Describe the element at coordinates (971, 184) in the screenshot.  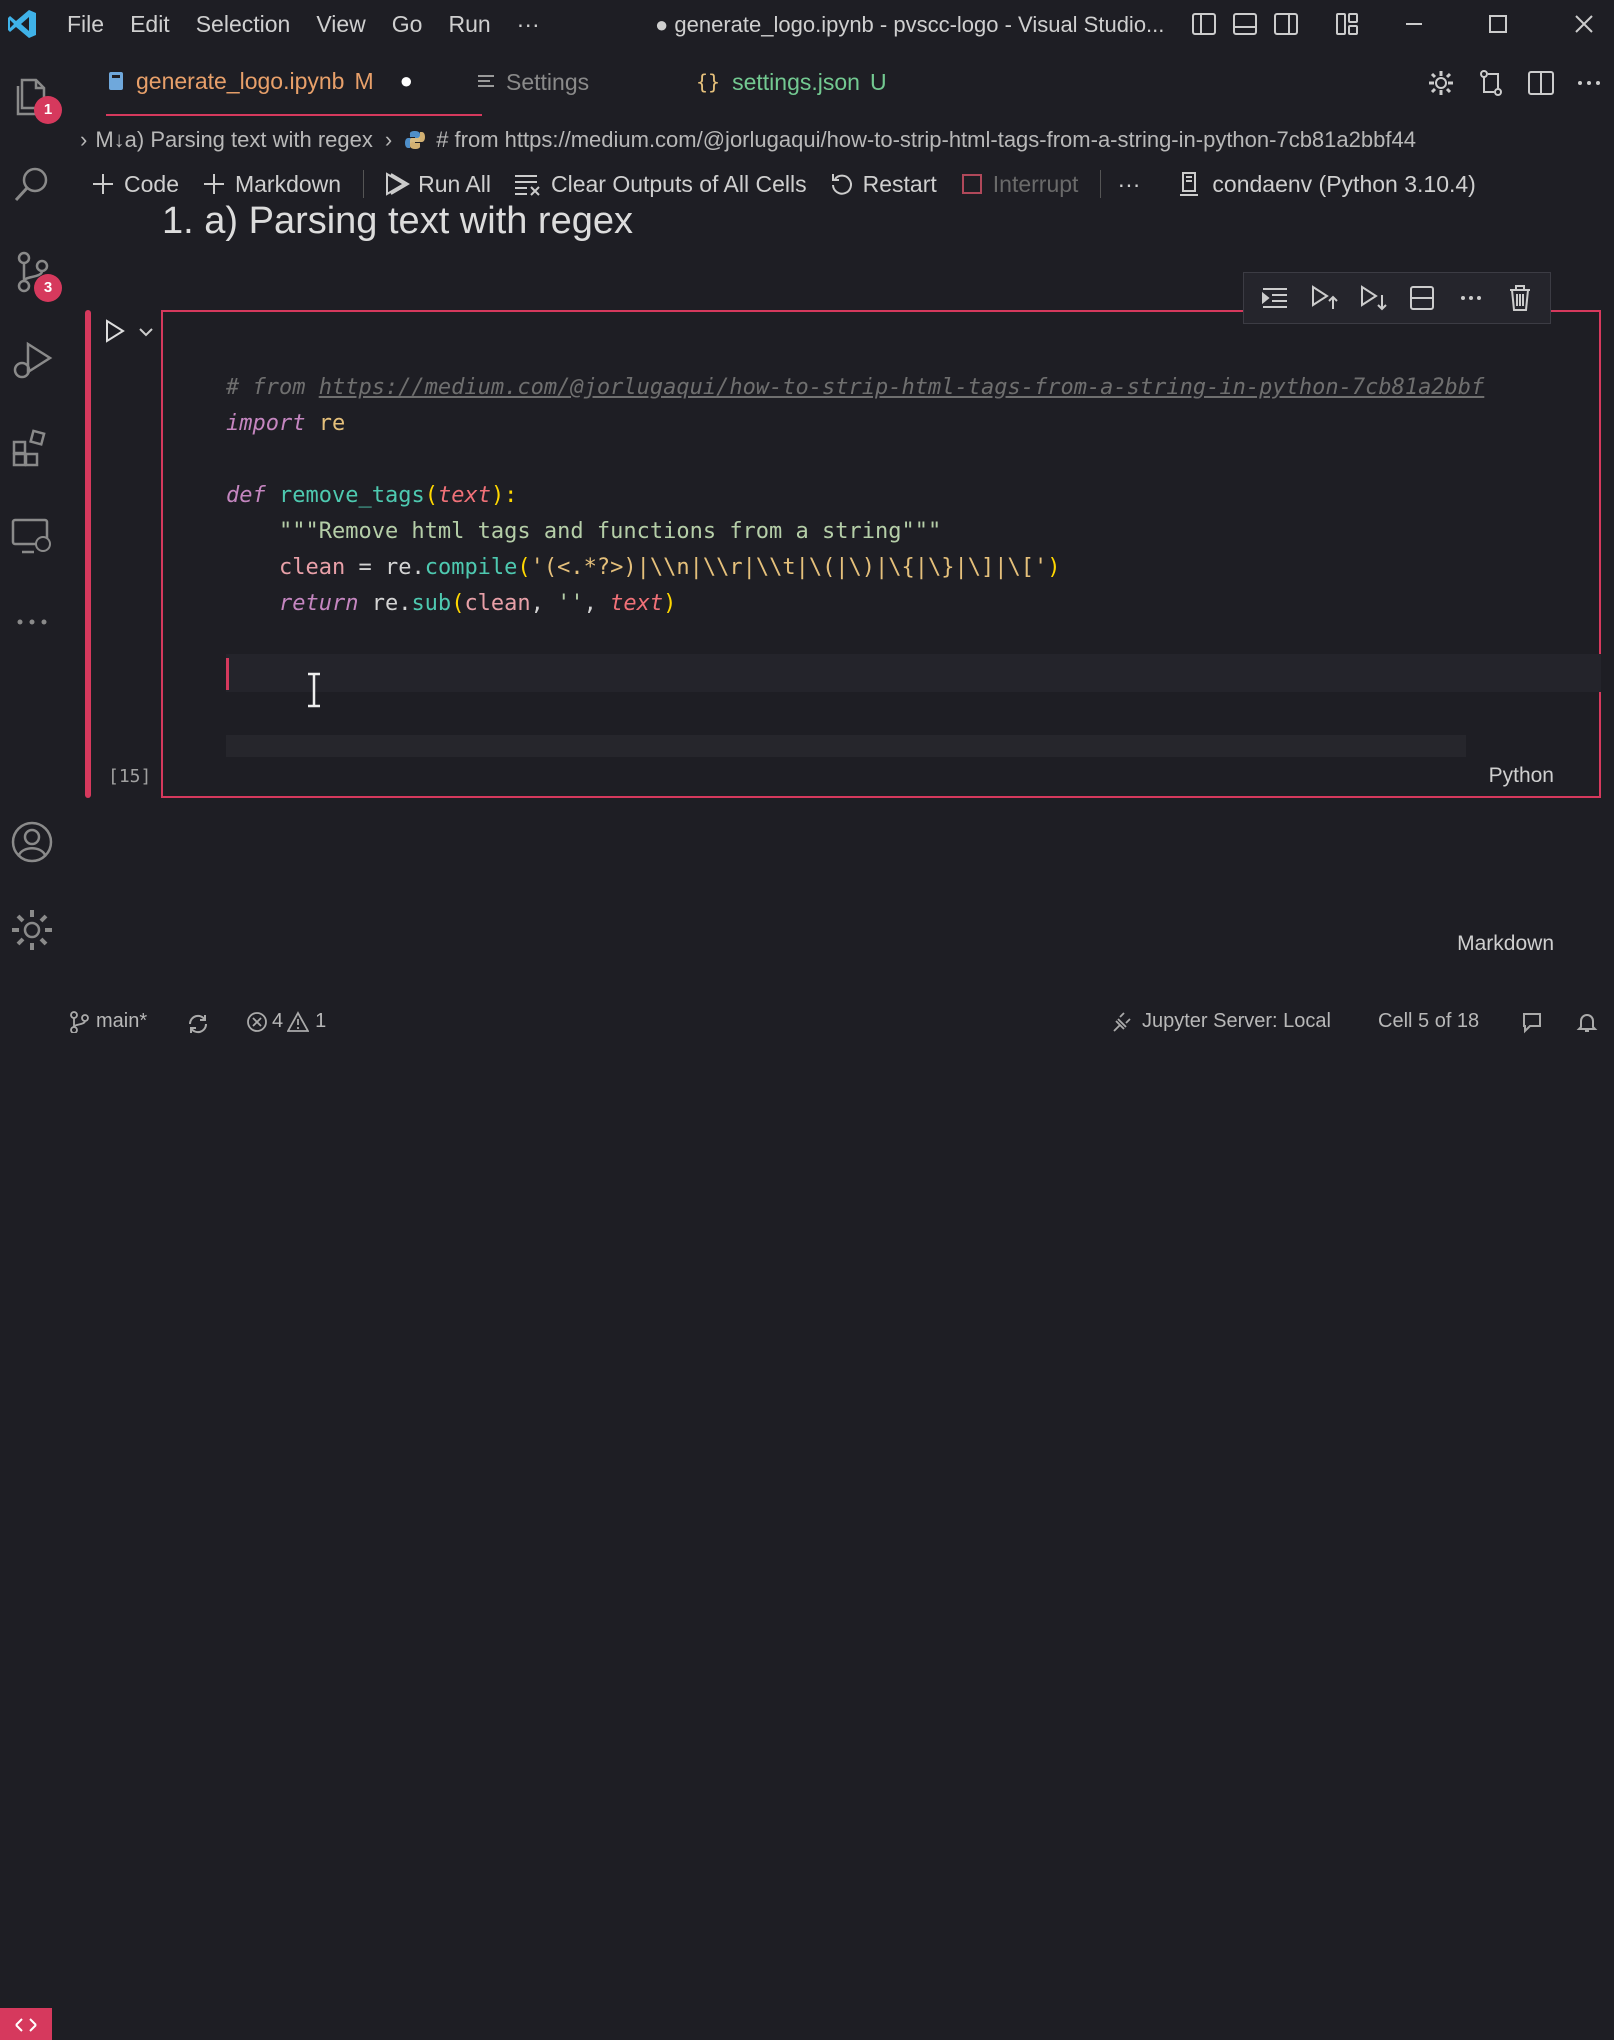
I see `stop-square-icon` at that location.